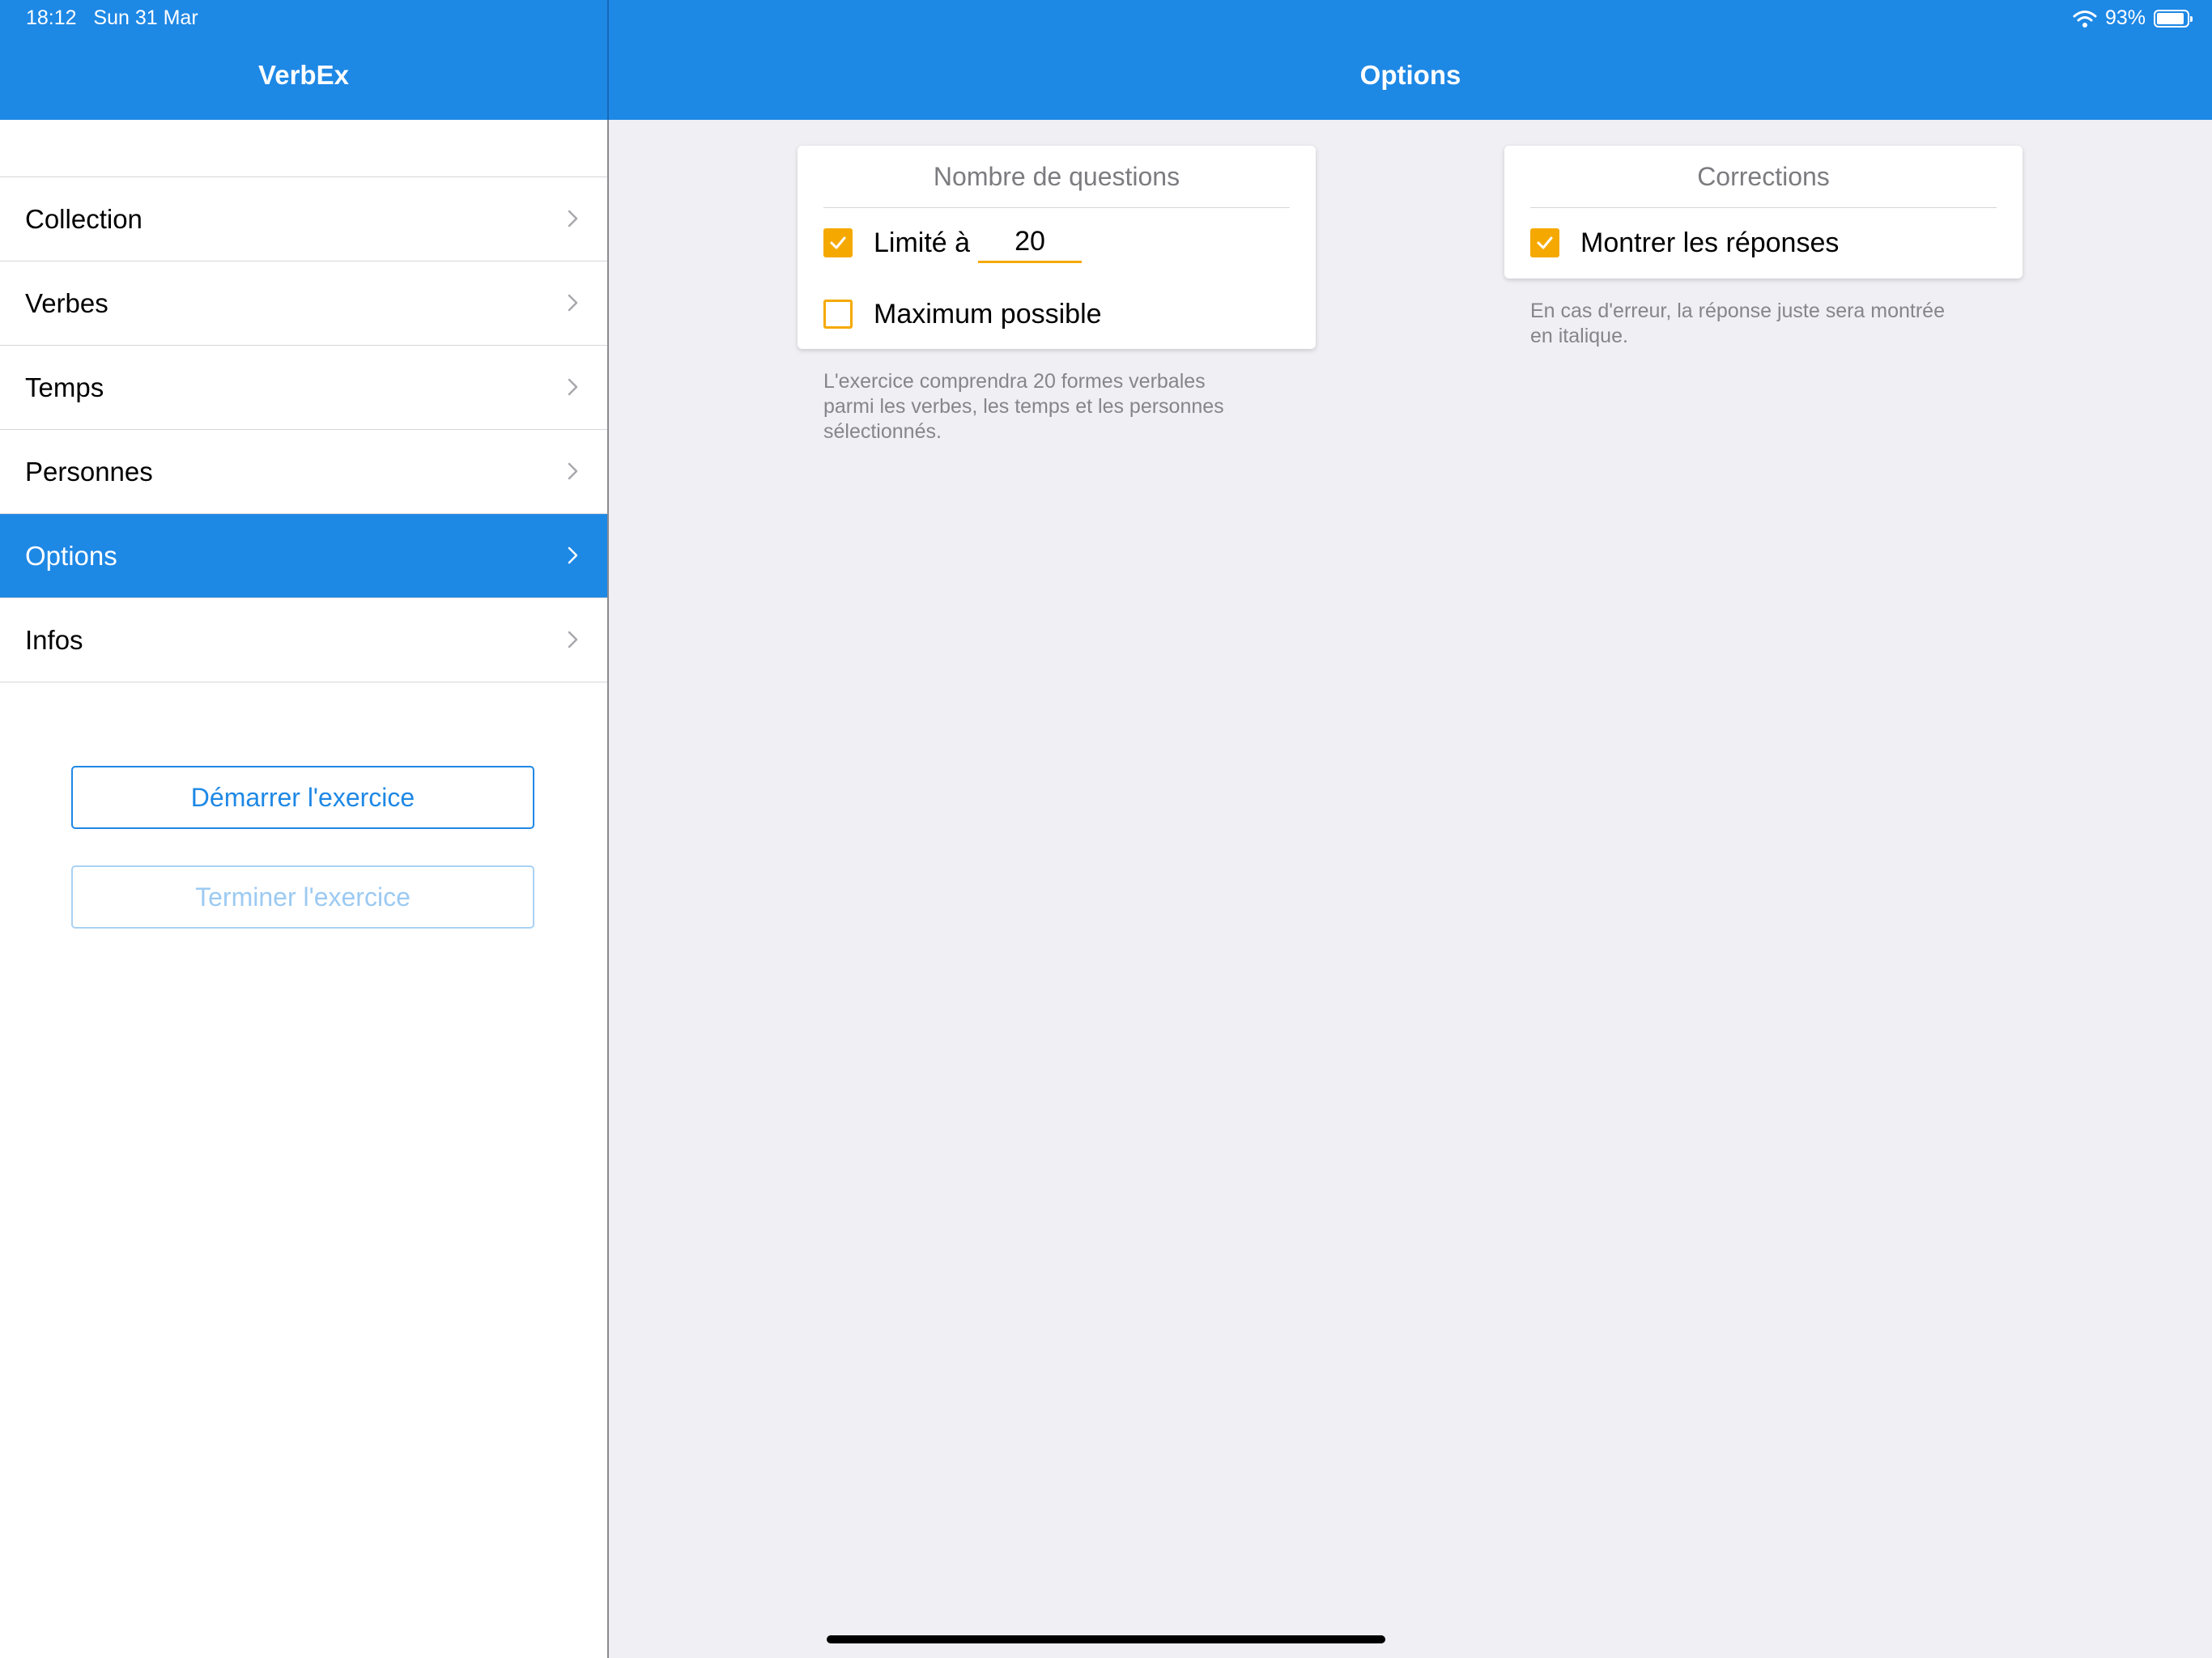  I want to click on battery-level-fill, so click(2170, 18).